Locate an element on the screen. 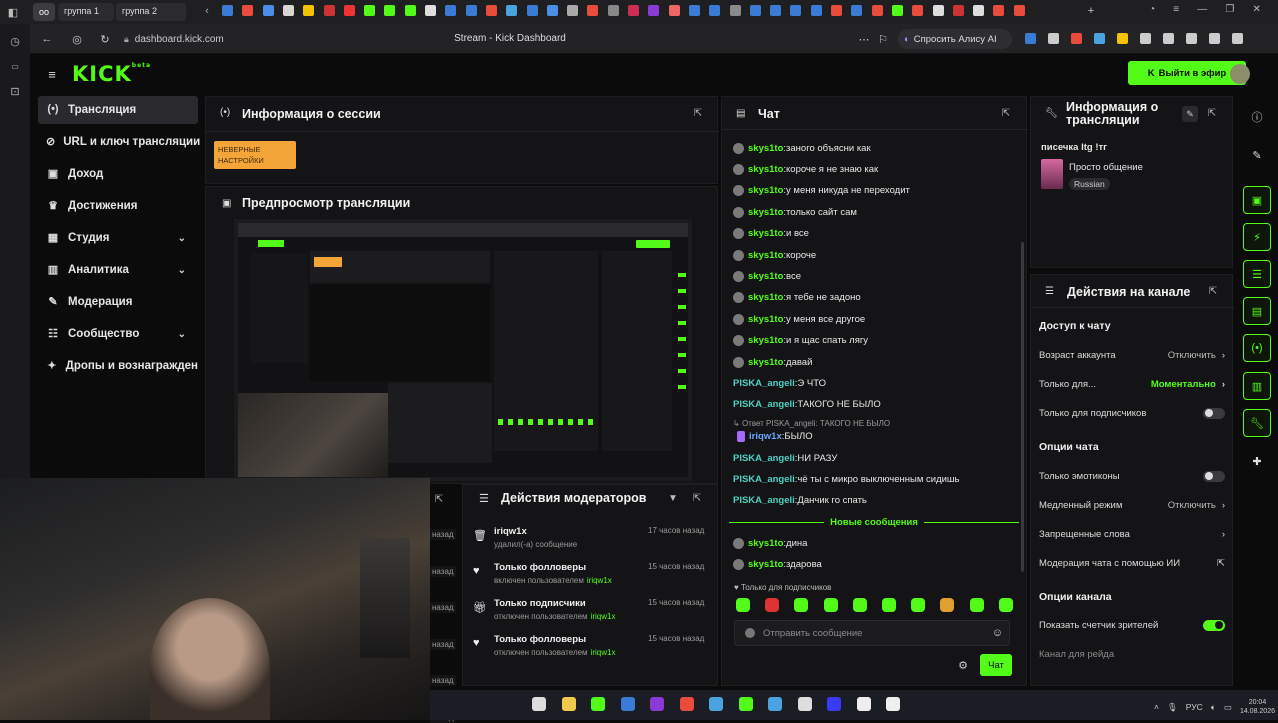 The height and width of the screenshot is (723, 1278). tab-group-1: группа 1 is located at coordinates (86, 12).